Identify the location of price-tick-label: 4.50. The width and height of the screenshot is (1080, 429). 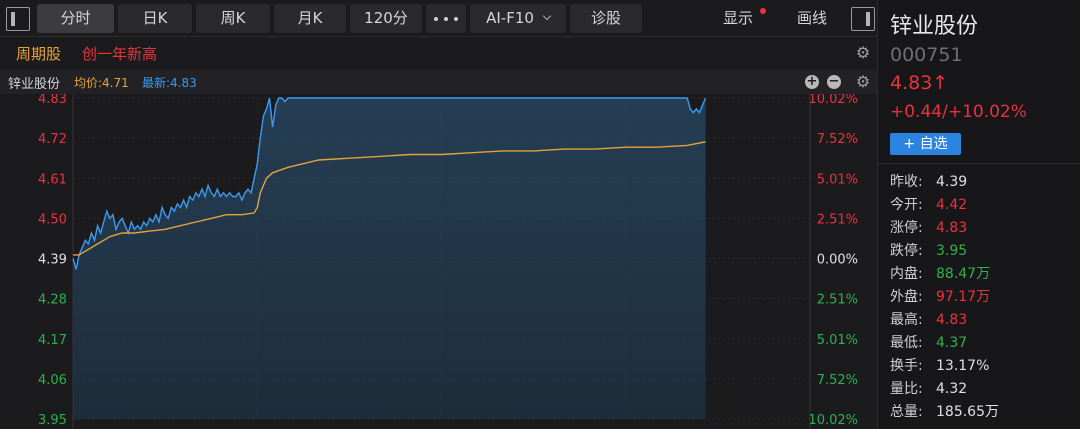
(52, 219).